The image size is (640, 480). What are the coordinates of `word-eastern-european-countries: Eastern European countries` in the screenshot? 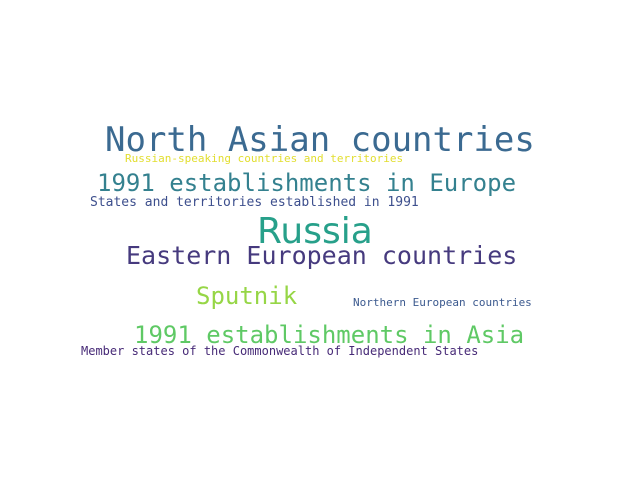 It's located at (322, 255).